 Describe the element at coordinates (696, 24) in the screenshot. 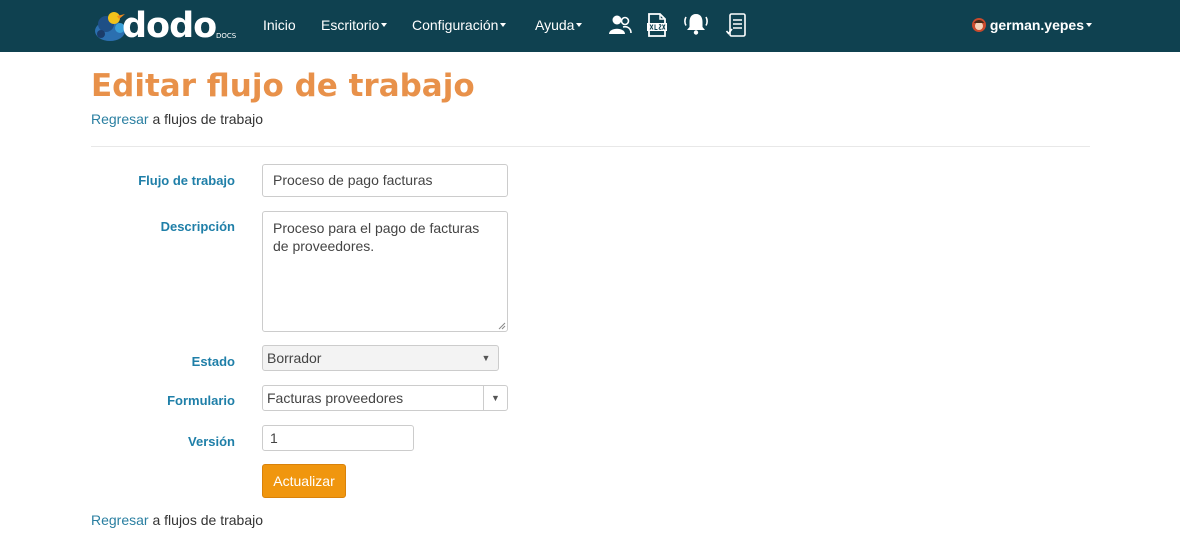

I see `notifications-bell-icon` at that location.